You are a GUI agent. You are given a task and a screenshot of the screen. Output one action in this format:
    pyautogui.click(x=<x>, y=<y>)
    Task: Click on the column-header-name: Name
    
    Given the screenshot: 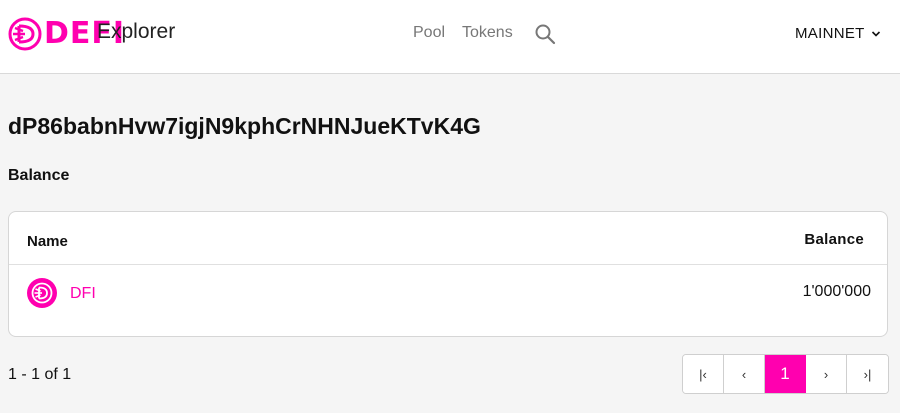 What is the action you would take?
    pyautogui.click(x=47, y=241)
    